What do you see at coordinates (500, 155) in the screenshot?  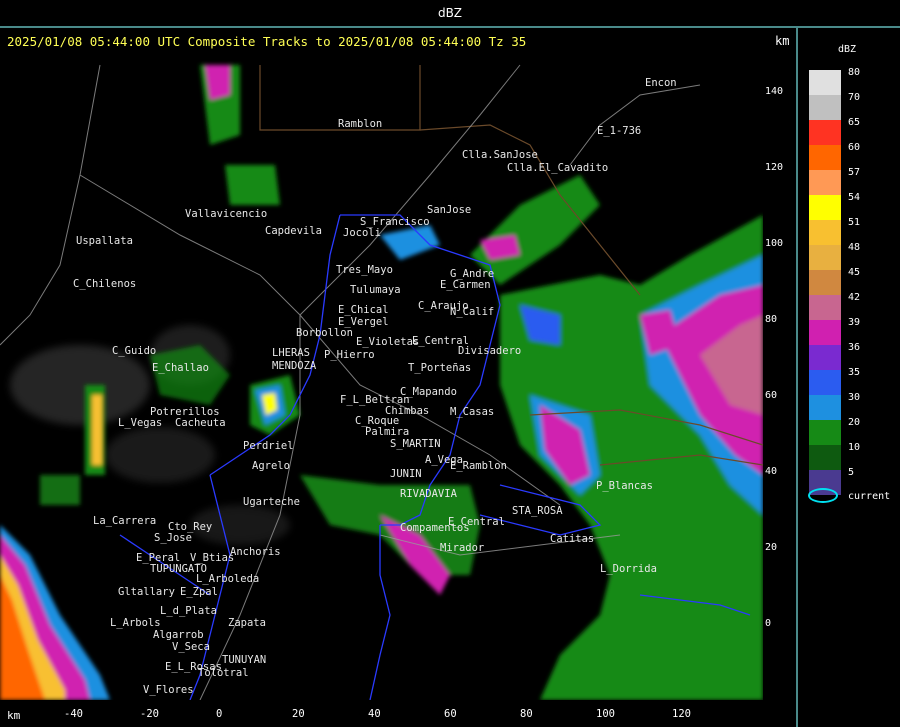 I see `place-label: Clla.SanJose` at bounding box center [500, 155].